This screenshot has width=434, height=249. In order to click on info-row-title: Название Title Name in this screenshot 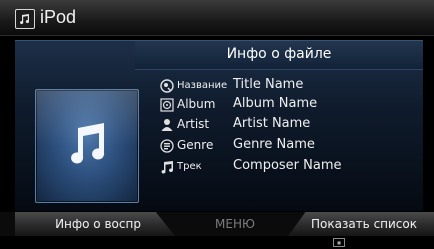, I will do `click(291, 87)`.